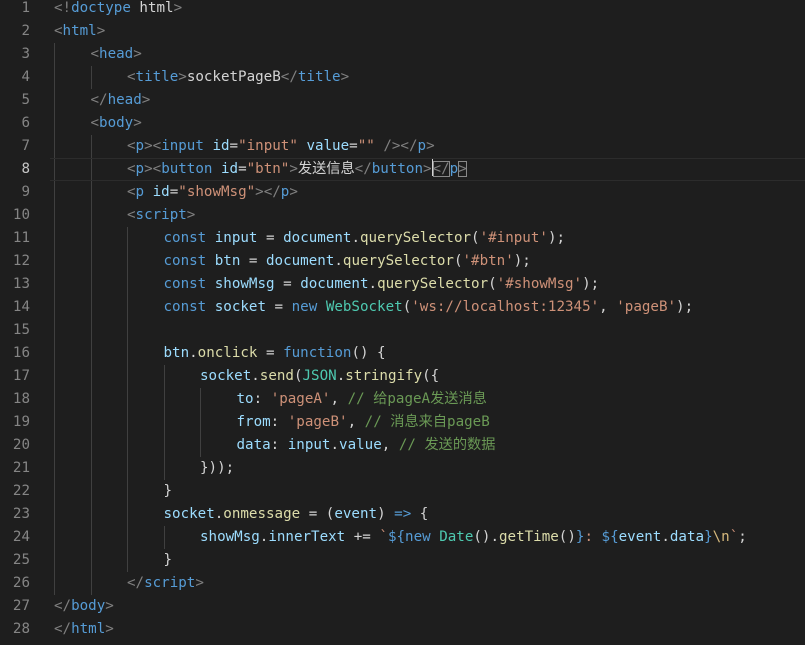  I want to click on code-token: ()., so click(486, 537).